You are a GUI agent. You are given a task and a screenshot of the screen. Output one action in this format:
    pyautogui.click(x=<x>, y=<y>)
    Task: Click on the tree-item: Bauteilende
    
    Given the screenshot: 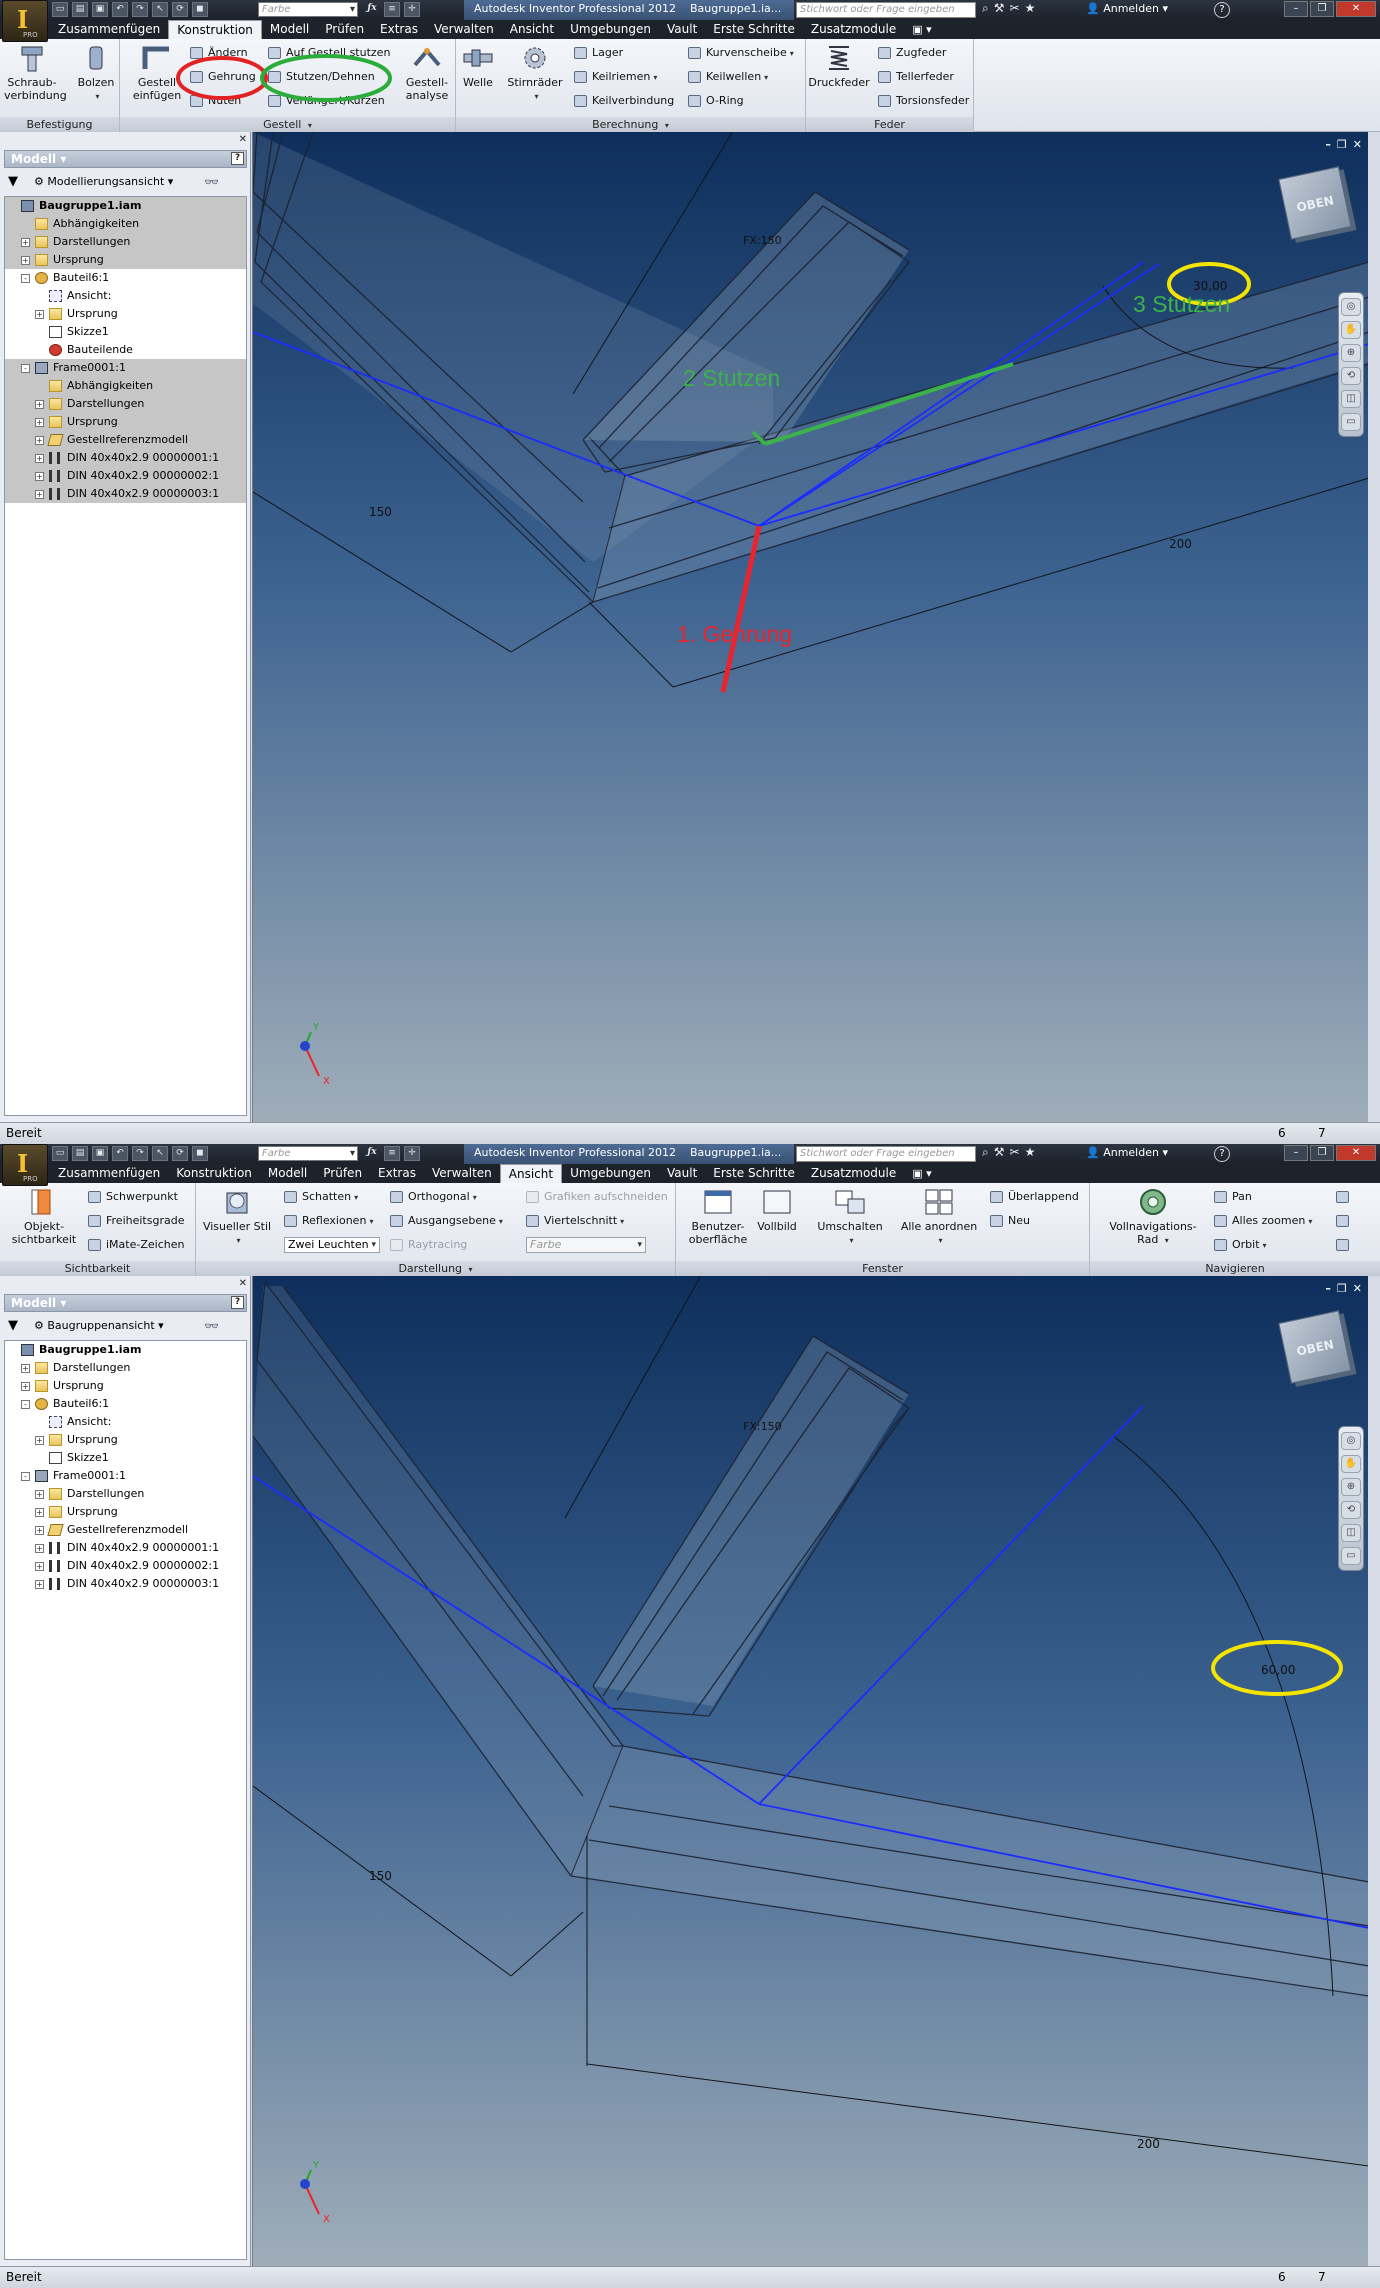 What is the action you would take?
    pyautogui.click(x=125, y=350)
    